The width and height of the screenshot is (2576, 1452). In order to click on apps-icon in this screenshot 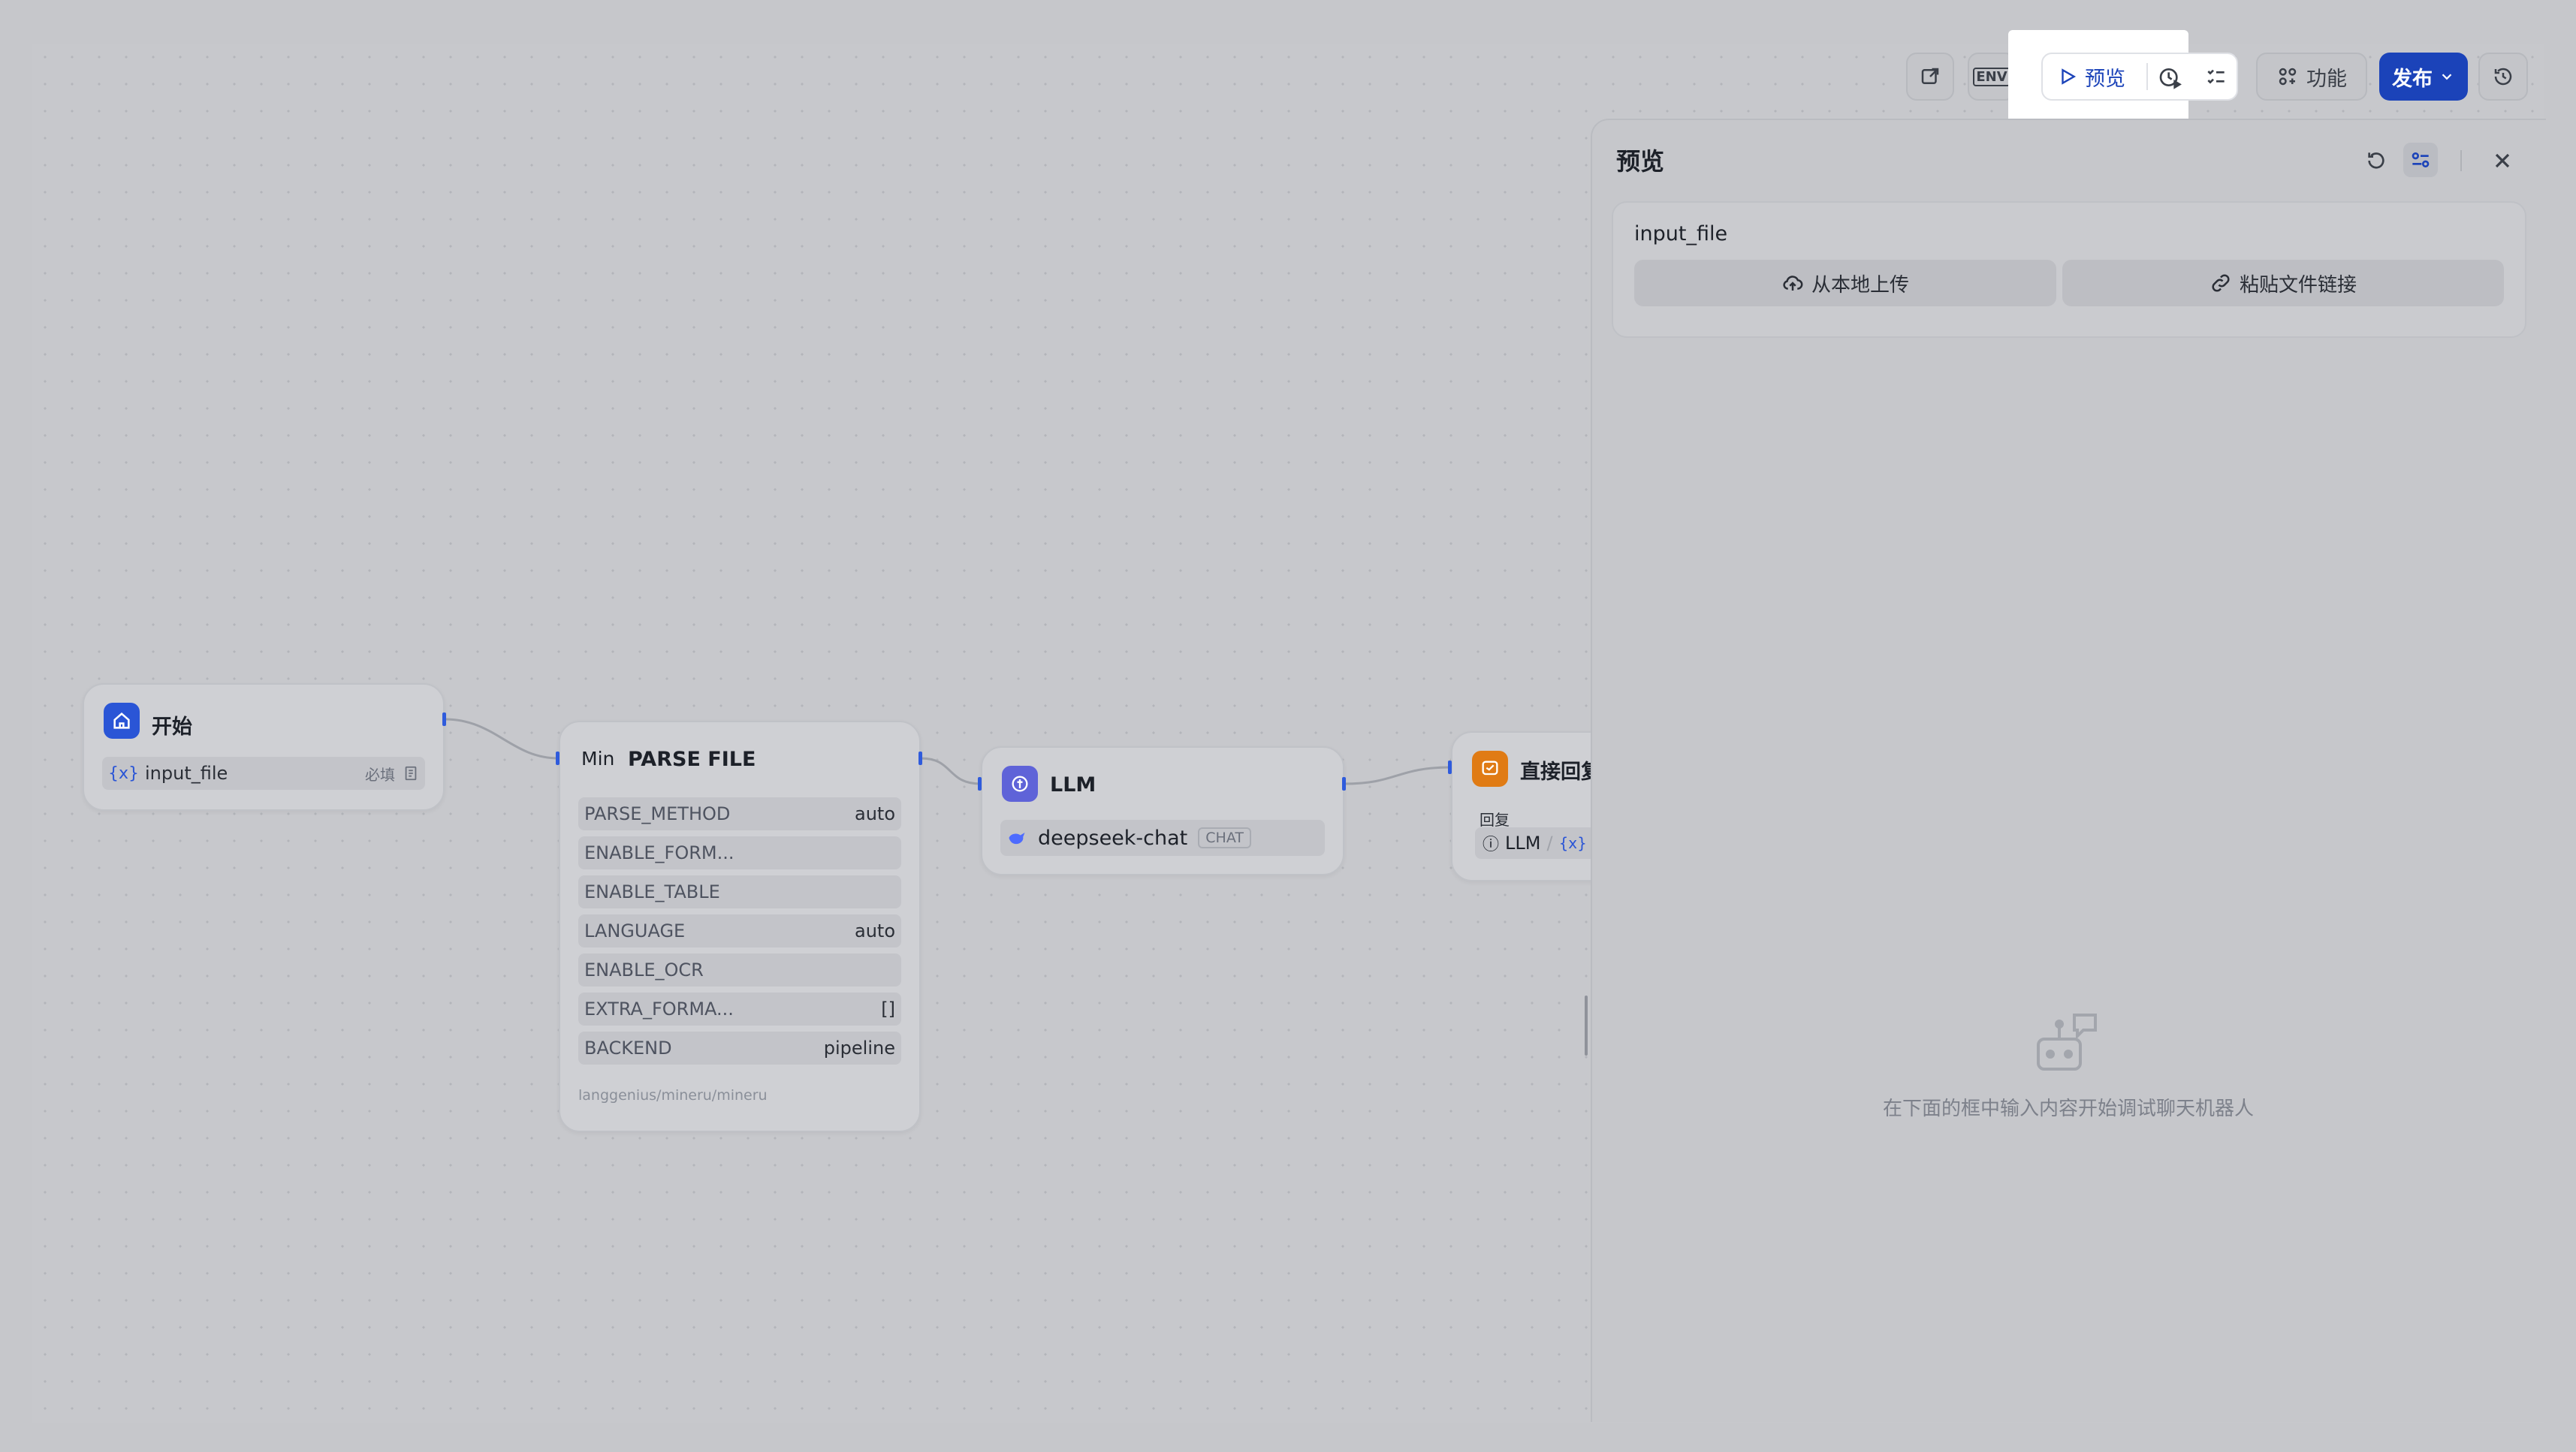, I will do `click(2288, 77)`.